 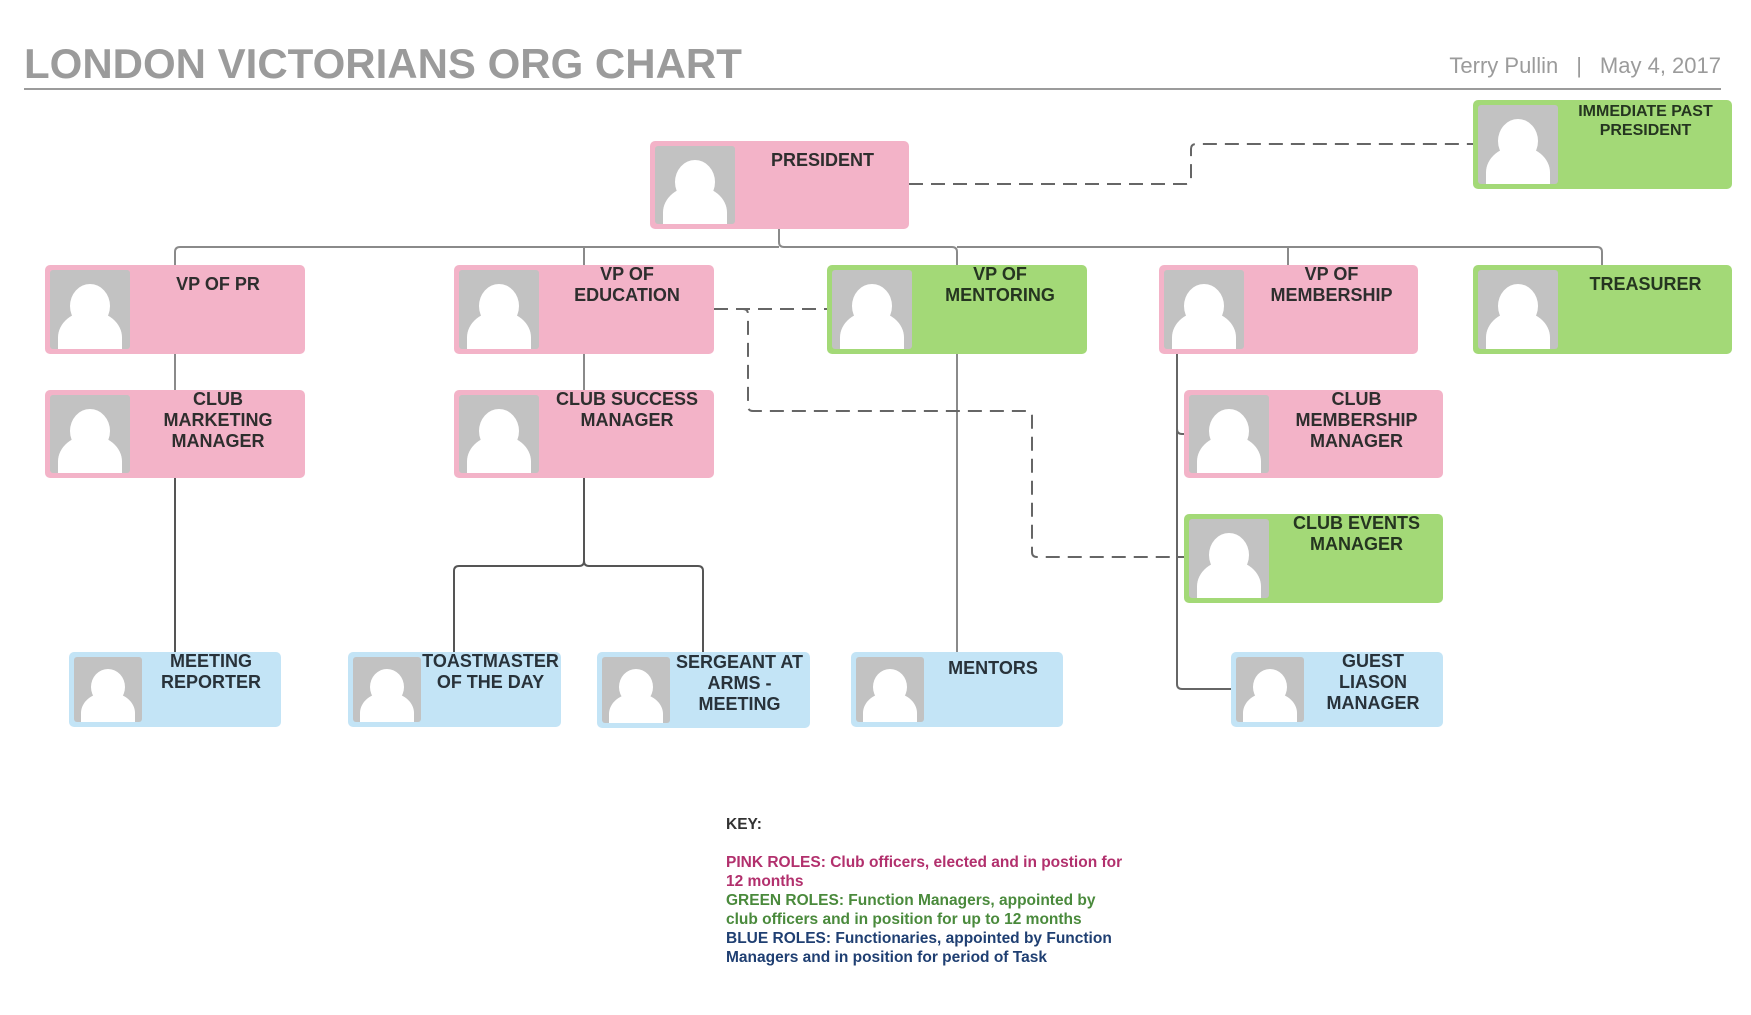 I want to click on node-meeting-reporter: MEETING REPORTER, so click(x=175, y=689).